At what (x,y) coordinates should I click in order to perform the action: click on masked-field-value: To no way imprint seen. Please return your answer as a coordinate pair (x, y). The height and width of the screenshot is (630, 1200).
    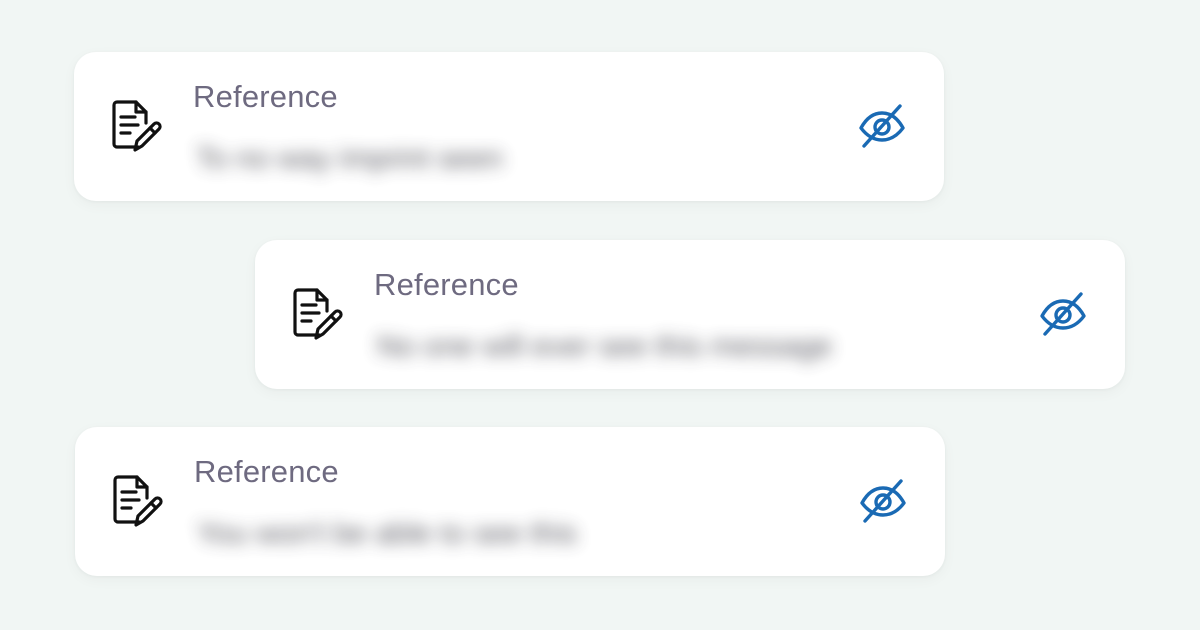
    Looking at the image, I should click on (349, 158).